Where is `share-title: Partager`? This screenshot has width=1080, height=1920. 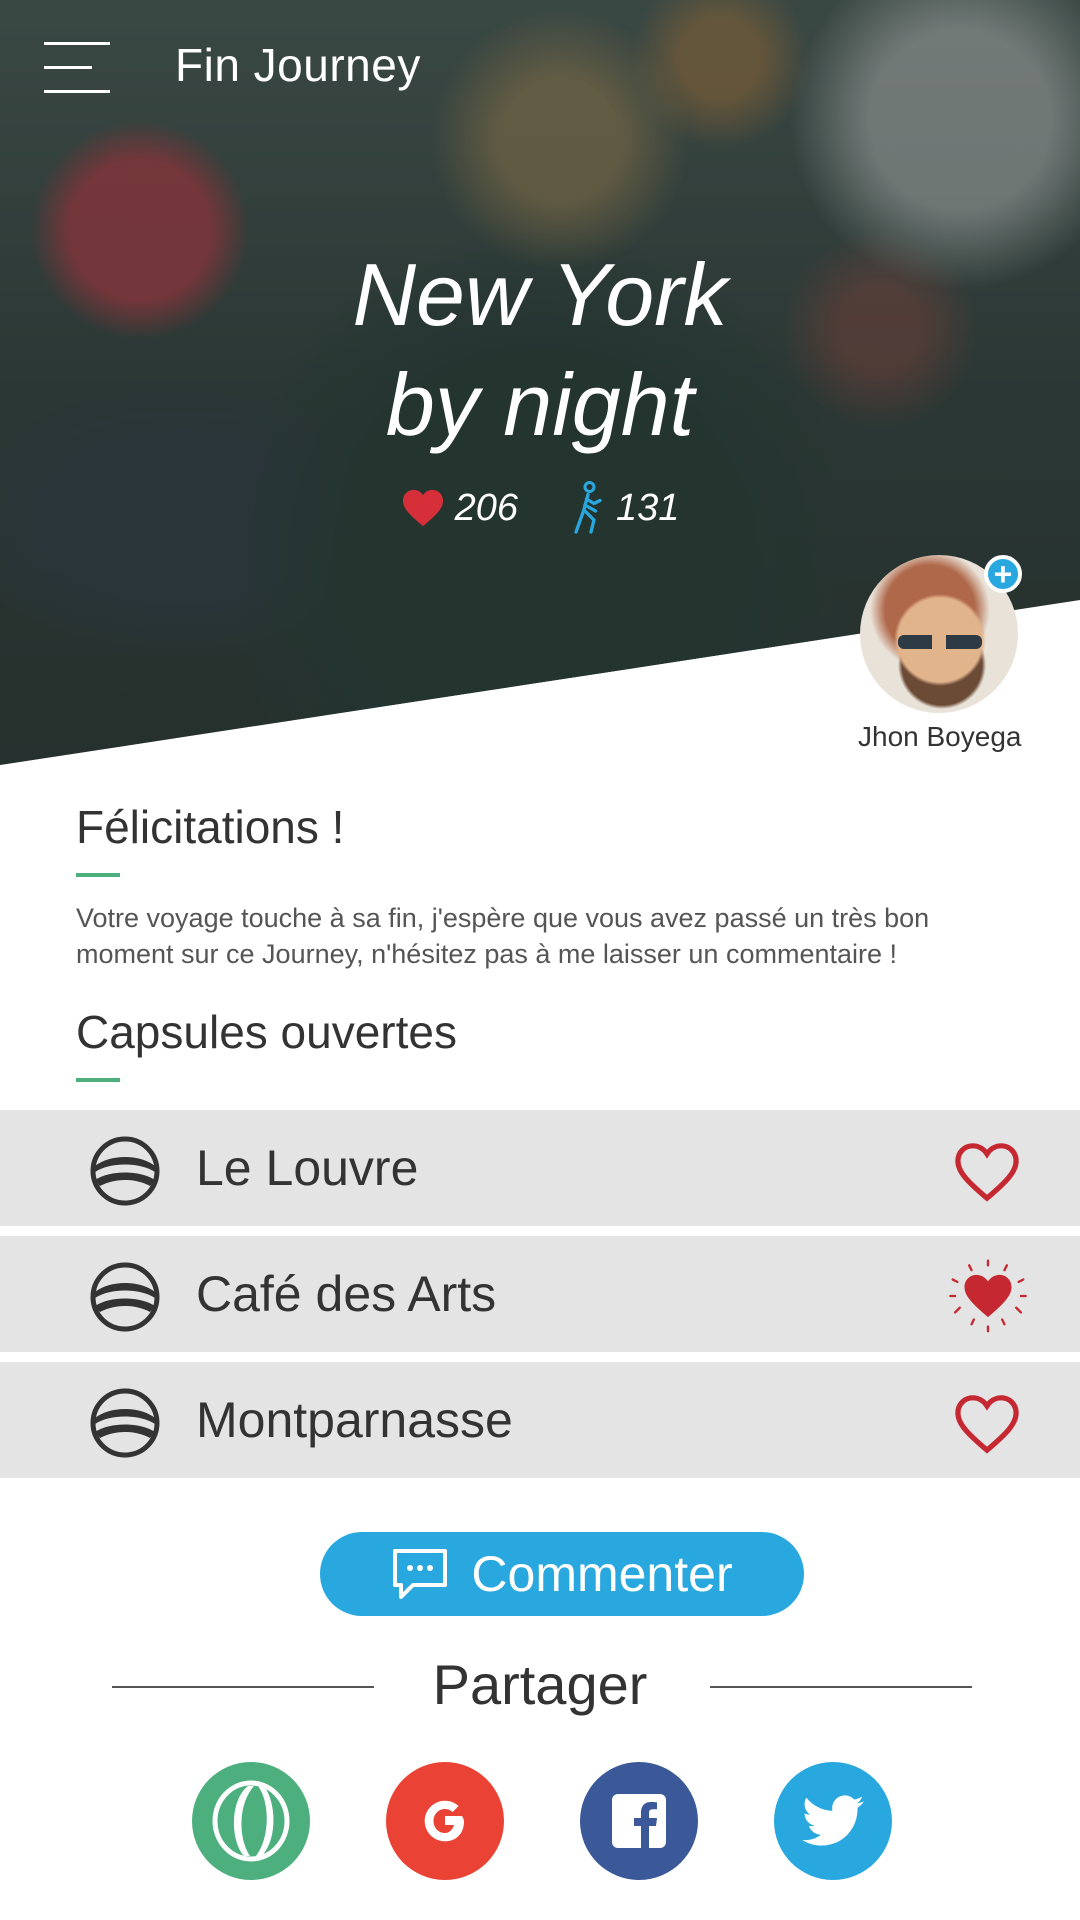
share-title: Partager is located at coordinates (540, 1684).